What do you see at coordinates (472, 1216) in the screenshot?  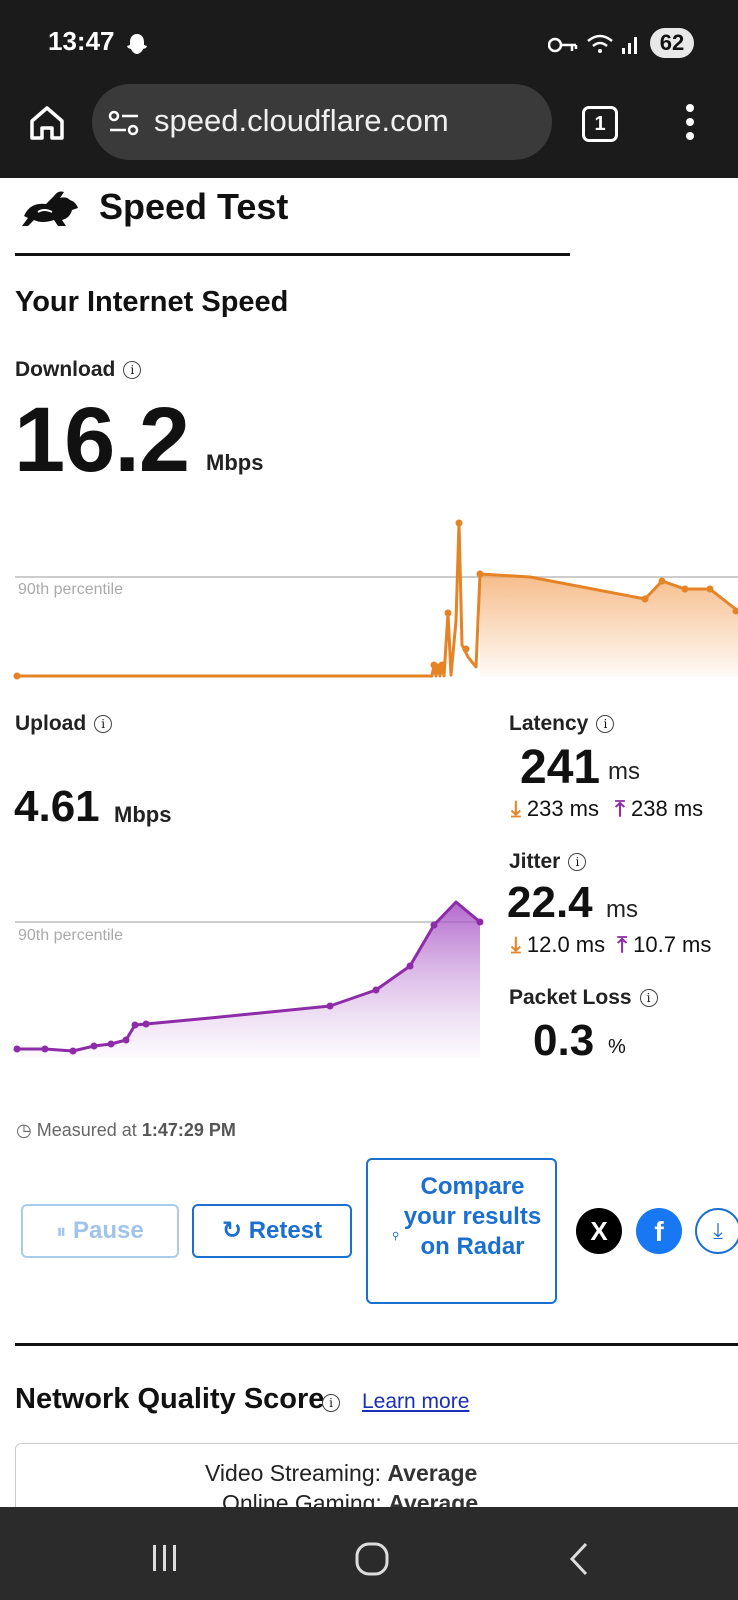 I see `compare-label: Compare your results on Radar` at bounding box center [472, 1216].